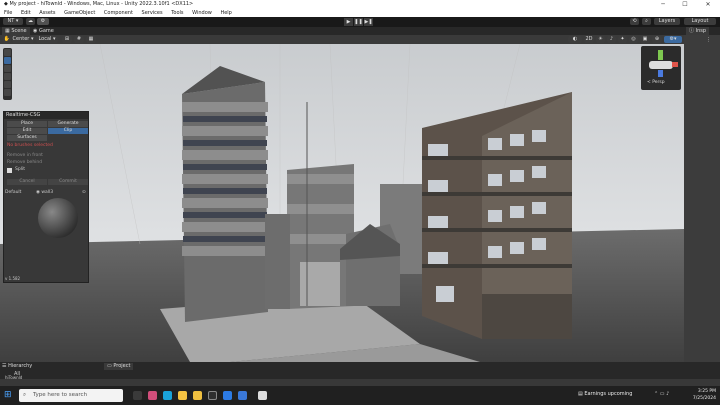 The image size is (720, 405). Describe the element at coordinates (645, 39) in the screenshot. I see `camera-icon: ▣` at that location.